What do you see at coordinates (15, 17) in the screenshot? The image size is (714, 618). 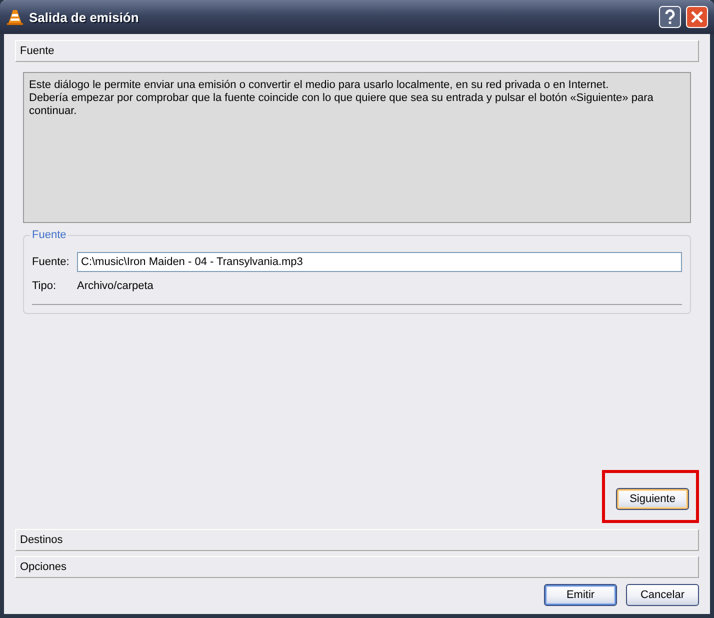 I see `traffic-cone-icon` at bounding box center [15, 17].